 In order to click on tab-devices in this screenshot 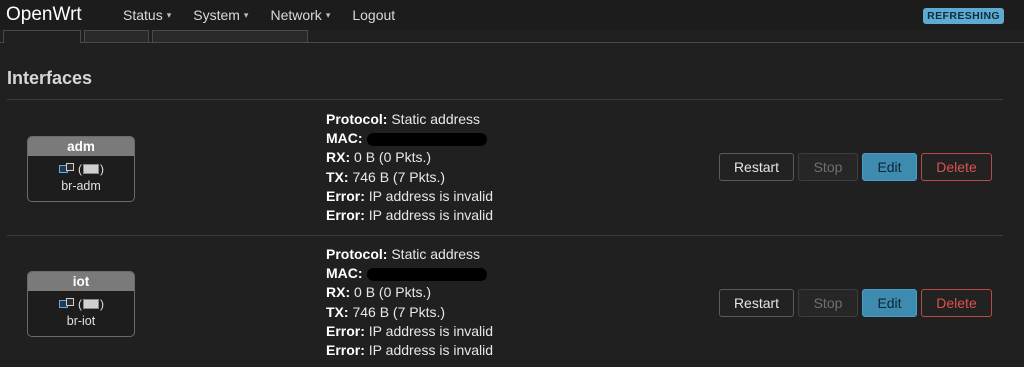, I will do `click(230, 36)`.